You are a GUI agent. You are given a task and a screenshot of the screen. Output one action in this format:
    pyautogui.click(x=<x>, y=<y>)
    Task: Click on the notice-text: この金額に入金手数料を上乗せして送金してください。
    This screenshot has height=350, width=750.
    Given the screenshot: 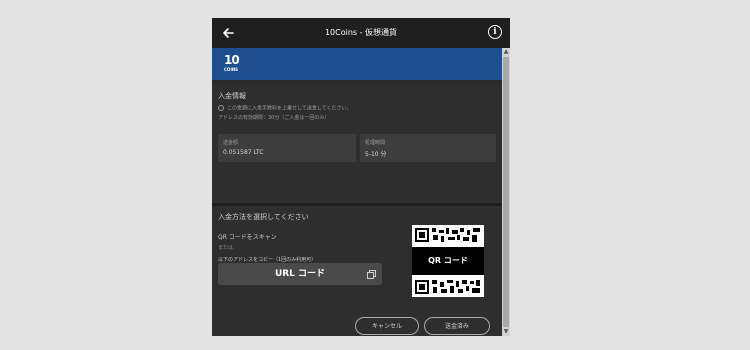 What is the action you would take?
    pyautogui.click(x=285, y=109)
    